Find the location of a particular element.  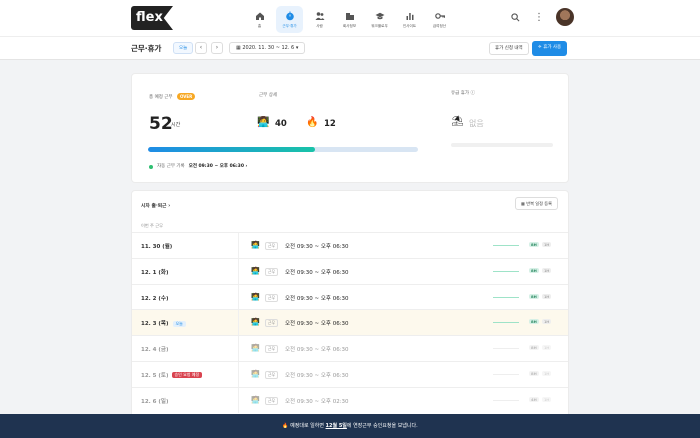

schedule-row: 12. 6 (일) 🧑‍💻 근무 오전 09:30 ~ 오후 02:30 4H 1H is located at coordinates (350, 399).